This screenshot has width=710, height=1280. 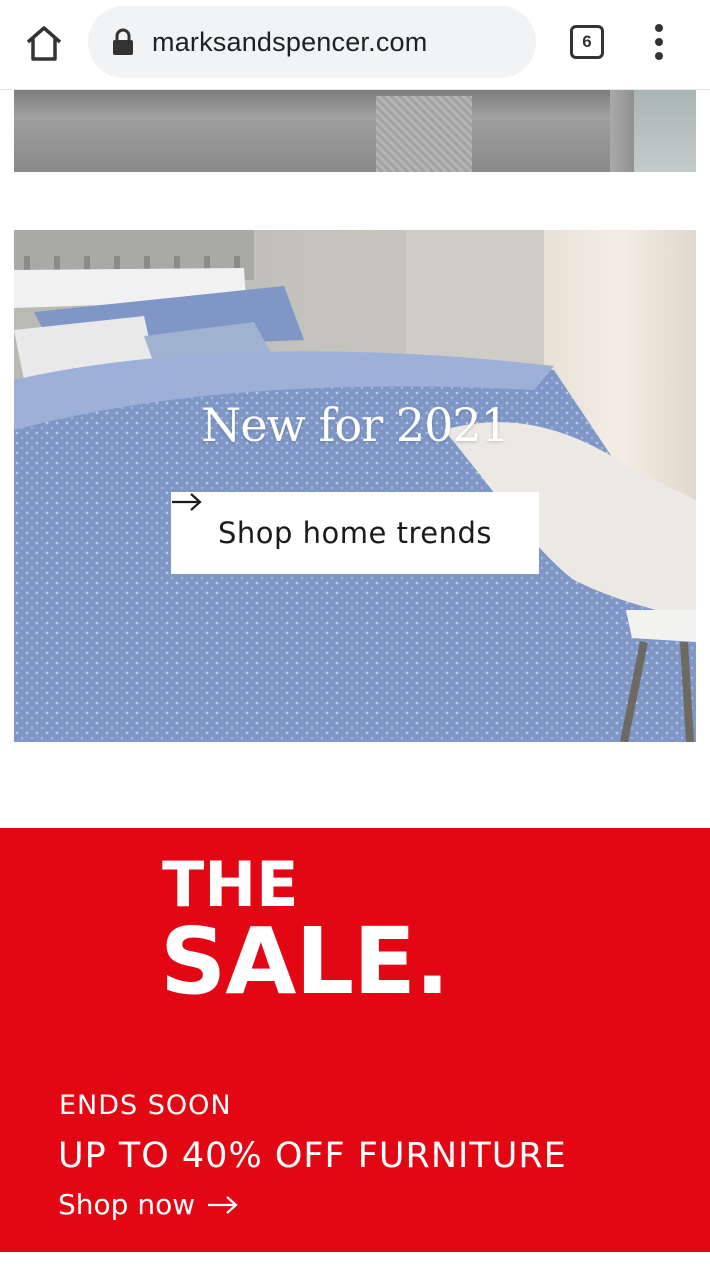 What do you see at coordinates (127, 1204) in the screenshot?
I see `shop-now-label: Shop now` at bounding box center [127, 1204].